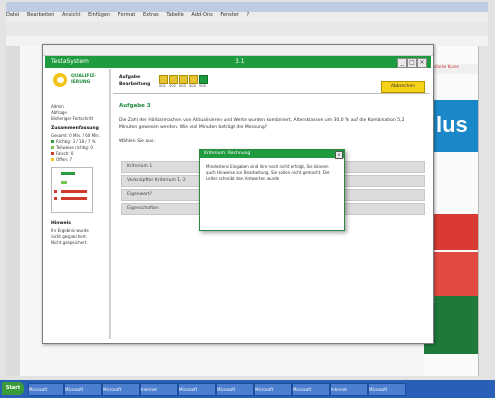 This screenshot has width=495, height=398. Describe the element at coordinates (403, 87) in the screenshot. I see `cancel-button: Abbrechen` at that location.